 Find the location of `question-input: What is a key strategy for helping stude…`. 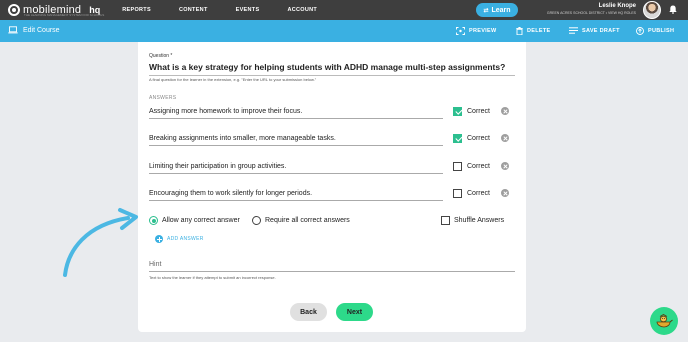

question-input: What is a key strategy for helping stude… is located at coordinates (332, 69).